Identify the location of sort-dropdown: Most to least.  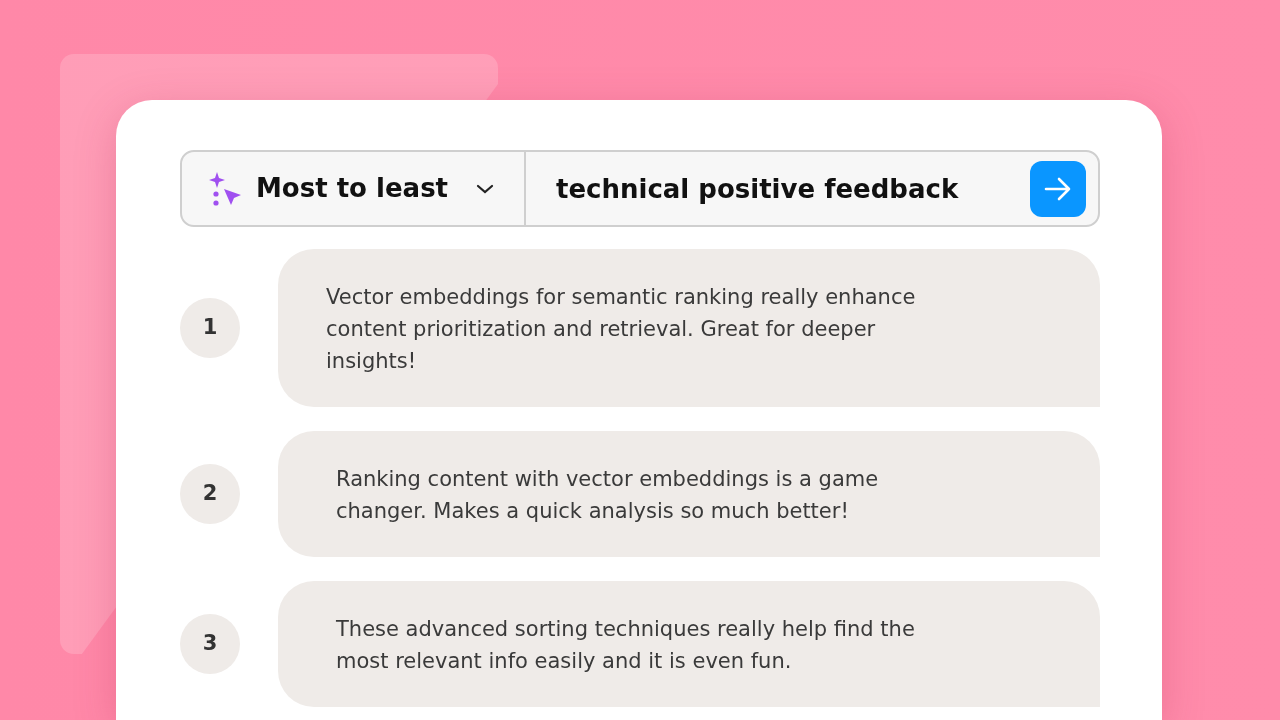
(353, 188).